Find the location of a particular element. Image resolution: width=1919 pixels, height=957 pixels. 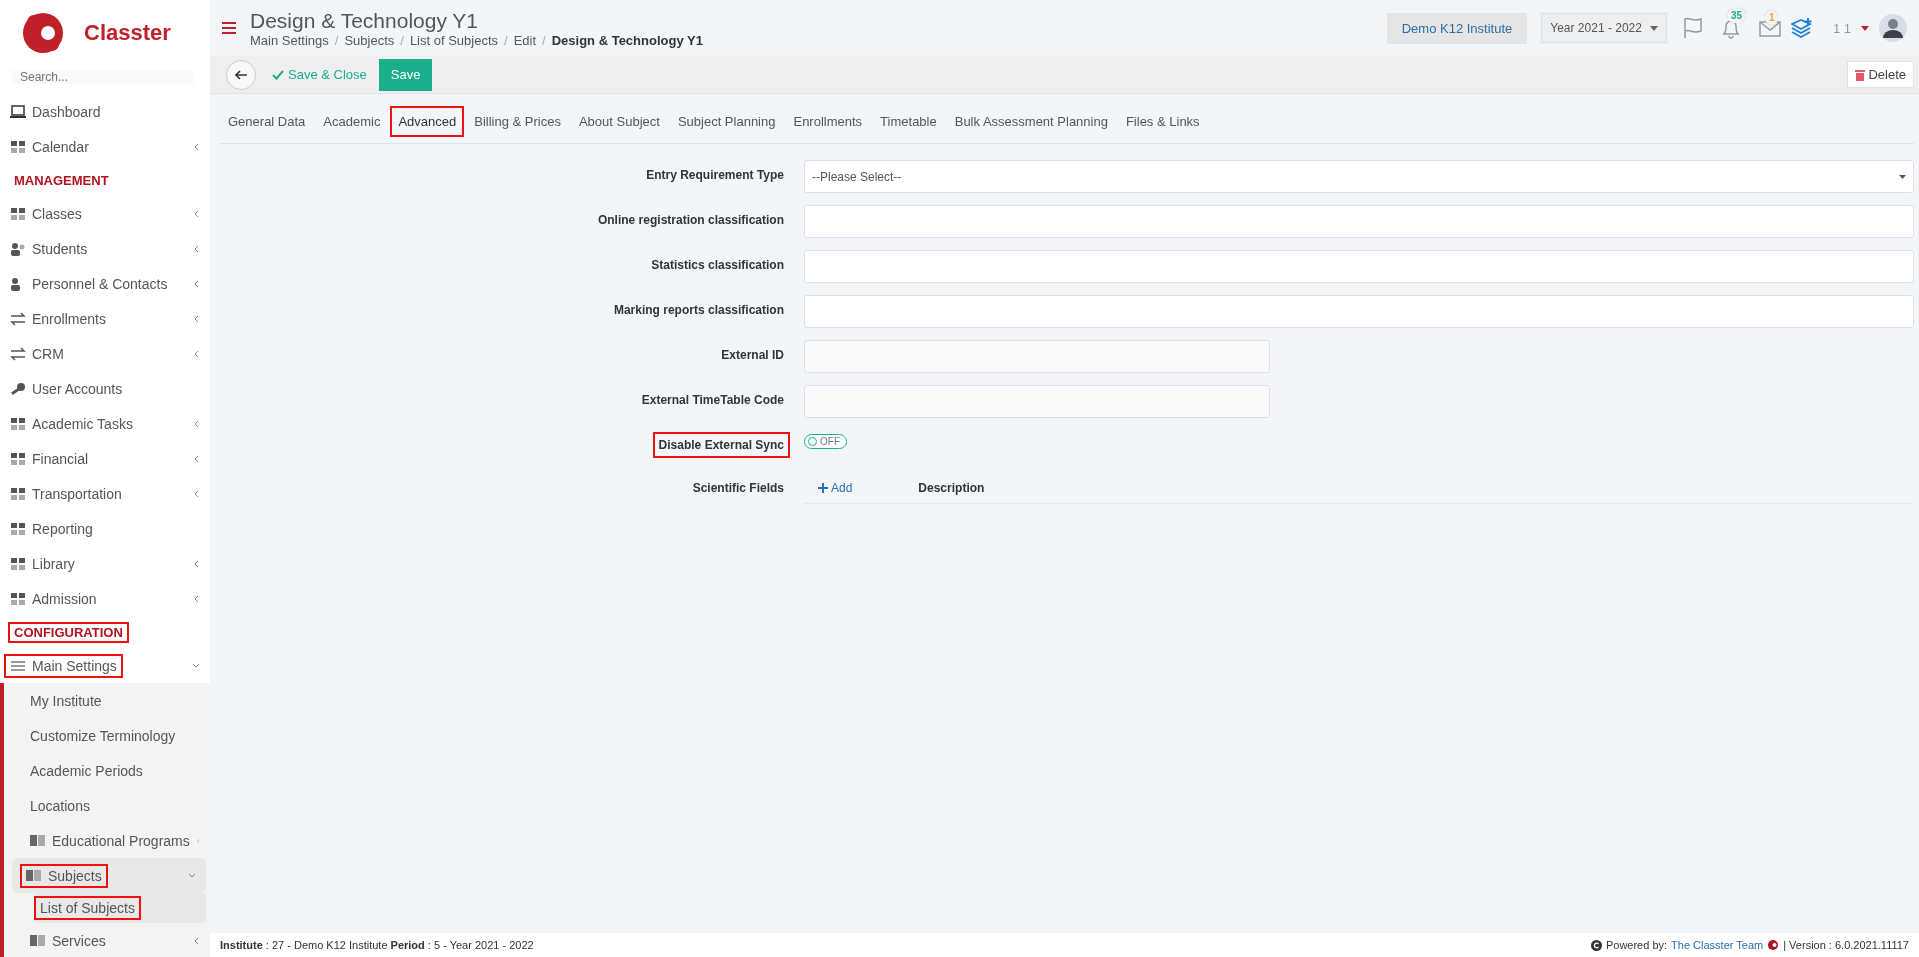

tab: About Subject is located at coordinates (619, 121).